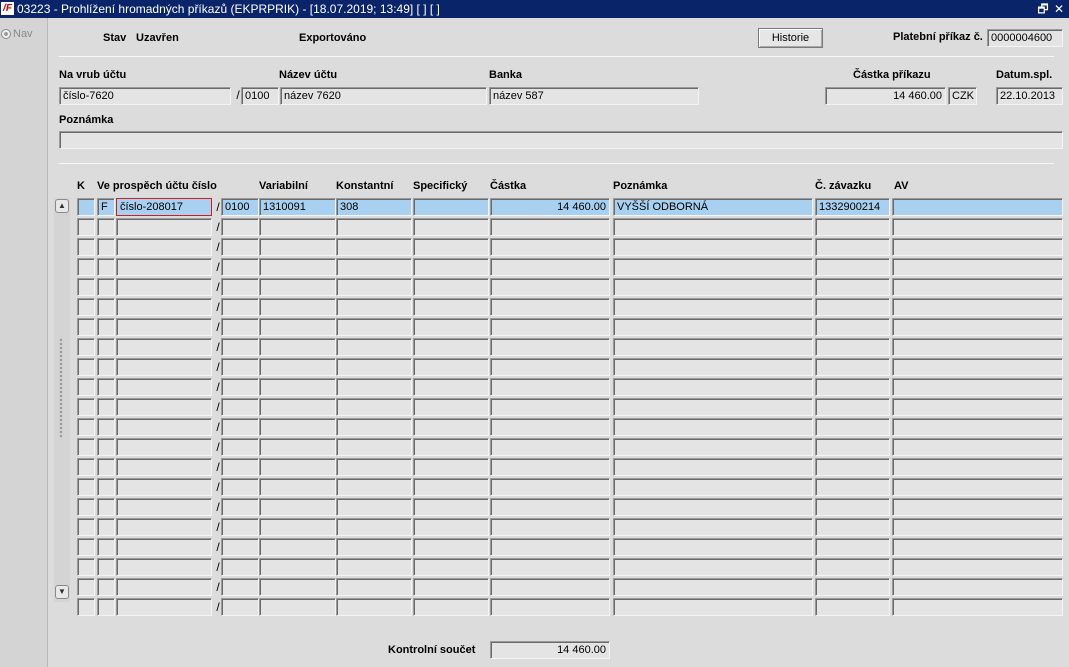 The image size is (1069, 667). Describe the element at coordinates (145, 96) in the screenshot. I see `na-vrub-ucet-field: číslo-7620` at that location.